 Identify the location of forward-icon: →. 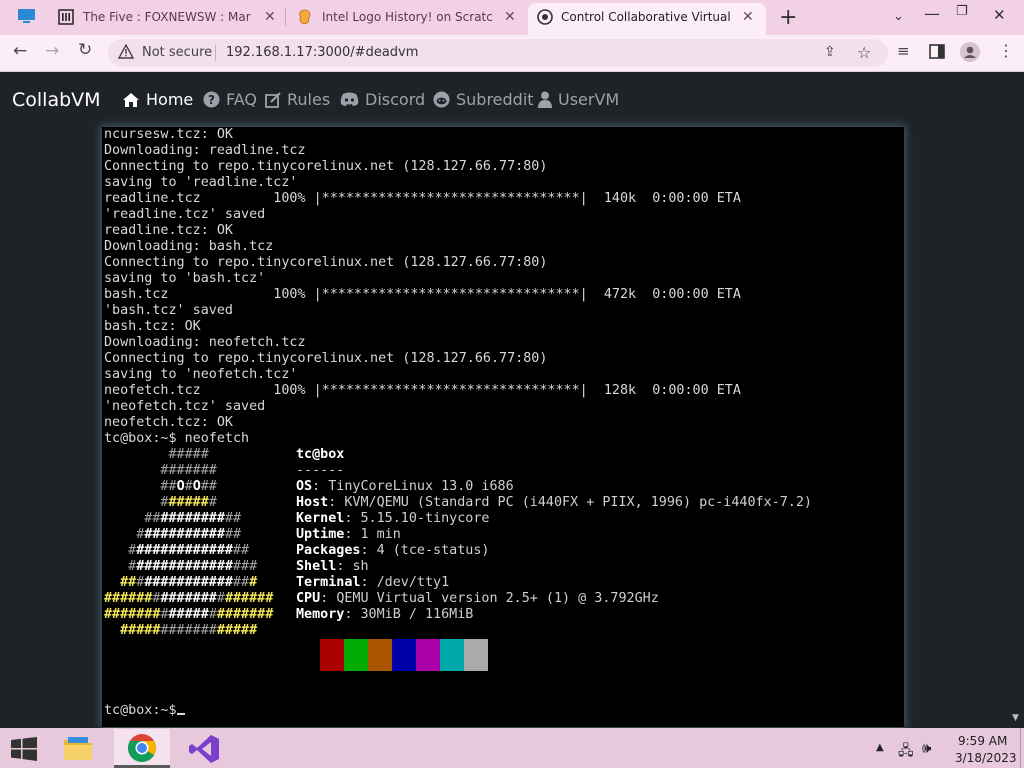
(52, 51).